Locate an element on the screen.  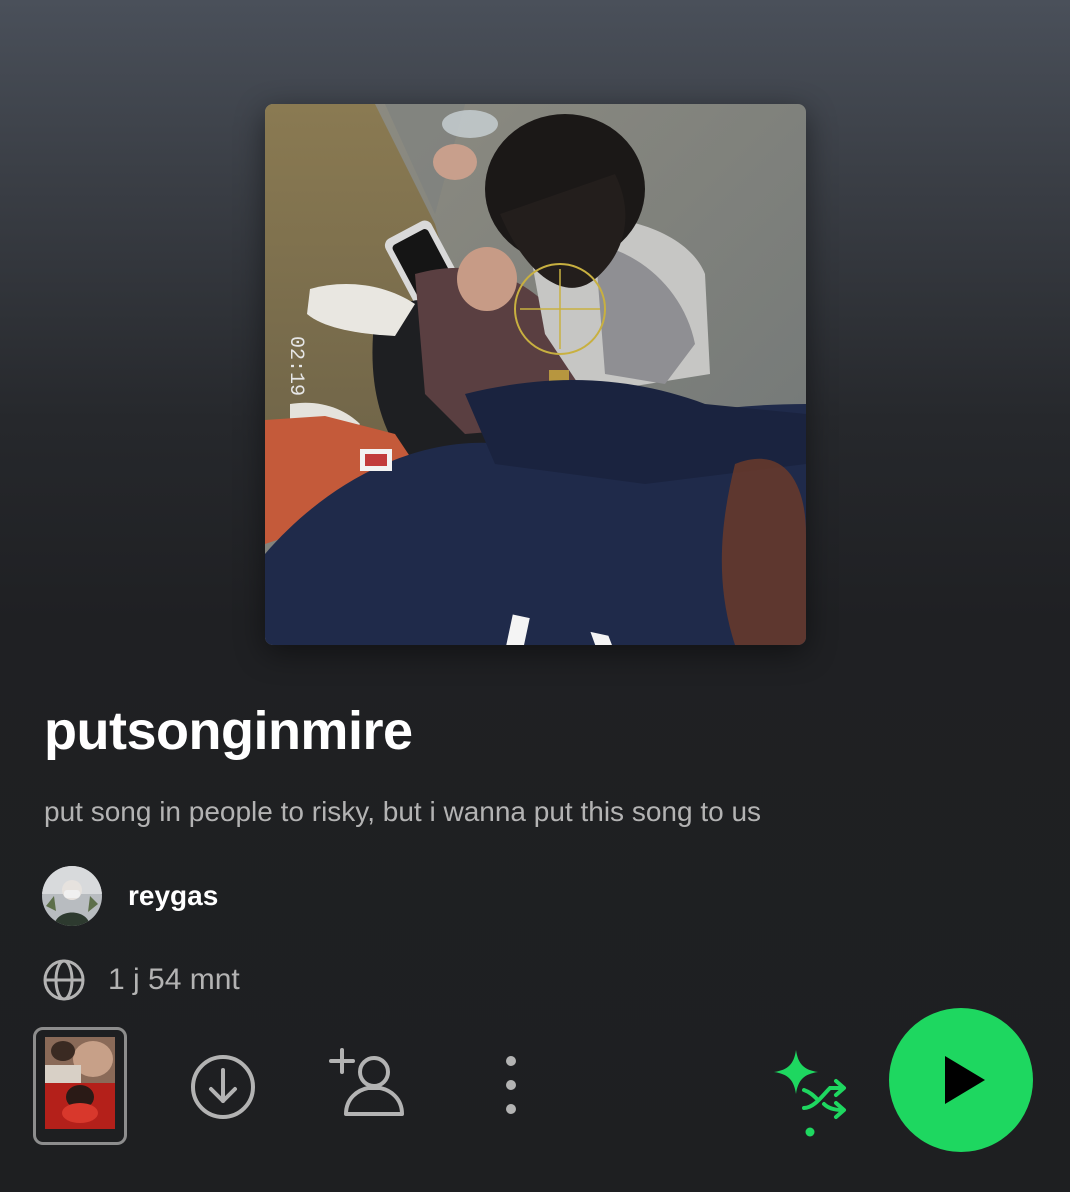
playlist-owner: reygas is located at coordinates (130, 896).